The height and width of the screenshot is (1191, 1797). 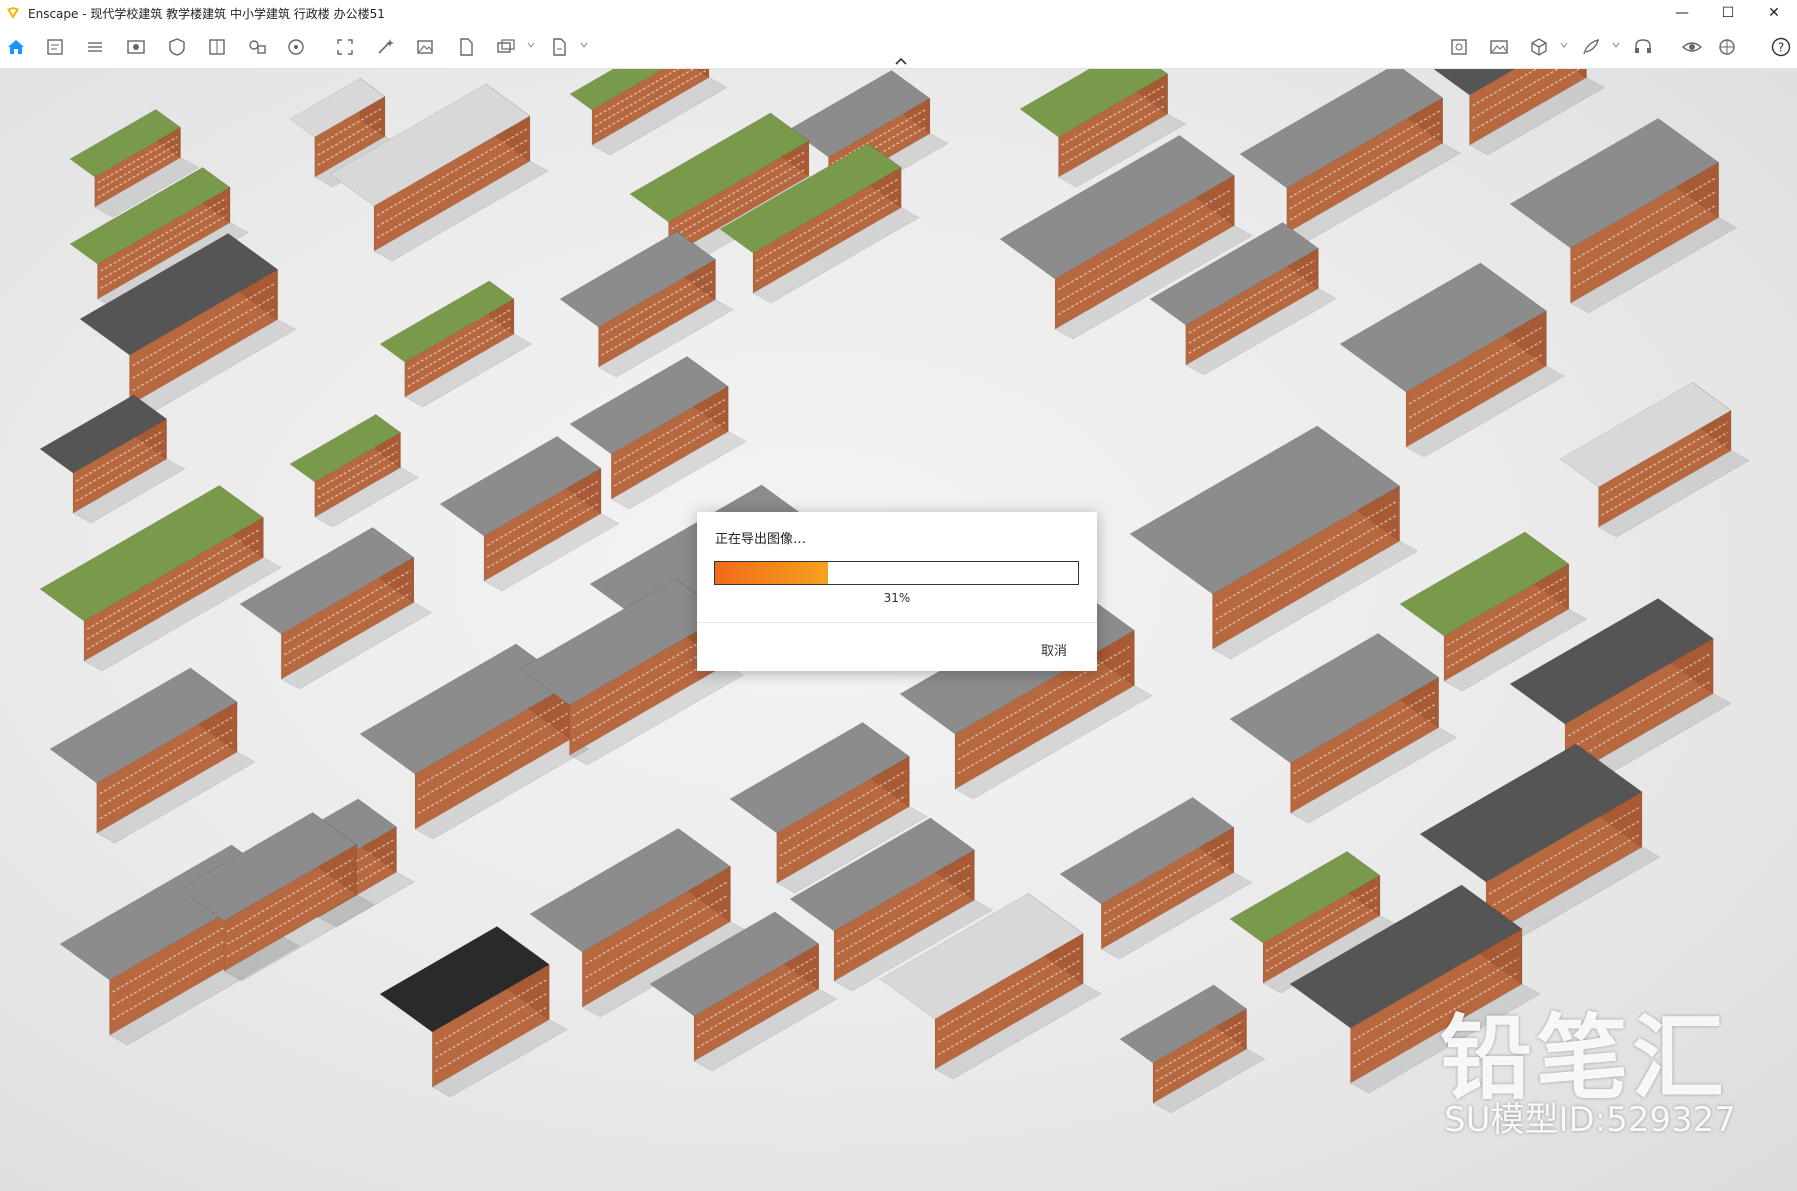 What do you see at coordinates (1774, 13) in the screenshot?
I see `close-button: ✕` at bounding box center [1774, 13].